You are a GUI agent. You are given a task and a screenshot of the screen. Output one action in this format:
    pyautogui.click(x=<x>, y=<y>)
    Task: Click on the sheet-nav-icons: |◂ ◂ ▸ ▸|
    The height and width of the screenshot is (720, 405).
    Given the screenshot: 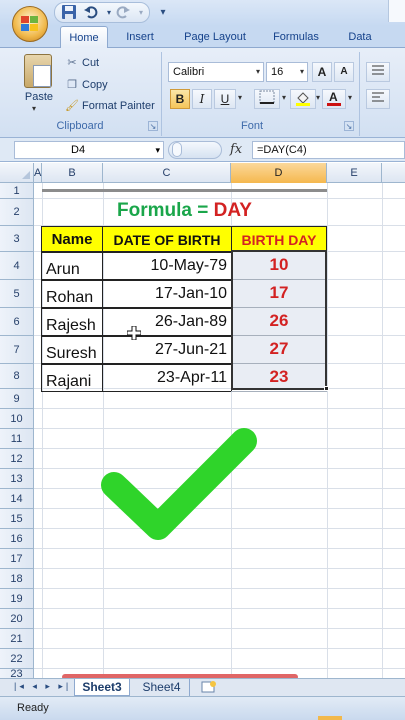 What is the action you would take?
    pyautogui.click(x=42, y=686)
    